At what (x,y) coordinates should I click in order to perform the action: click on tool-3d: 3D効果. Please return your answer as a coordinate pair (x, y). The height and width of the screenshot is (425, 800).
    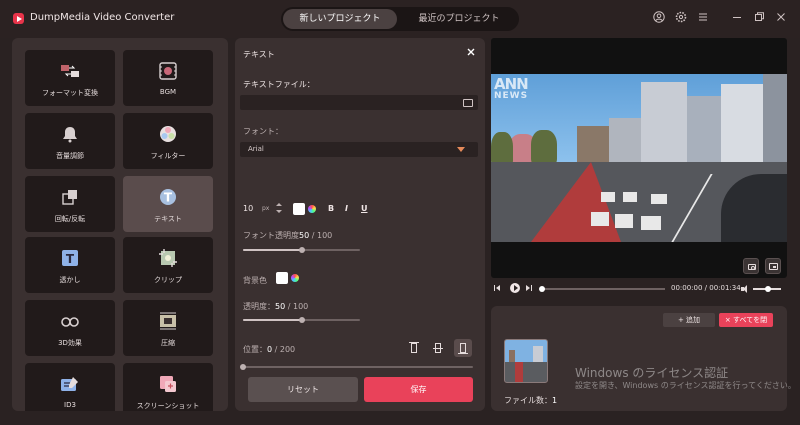
    Looking at the image, I should click on (70, 328).